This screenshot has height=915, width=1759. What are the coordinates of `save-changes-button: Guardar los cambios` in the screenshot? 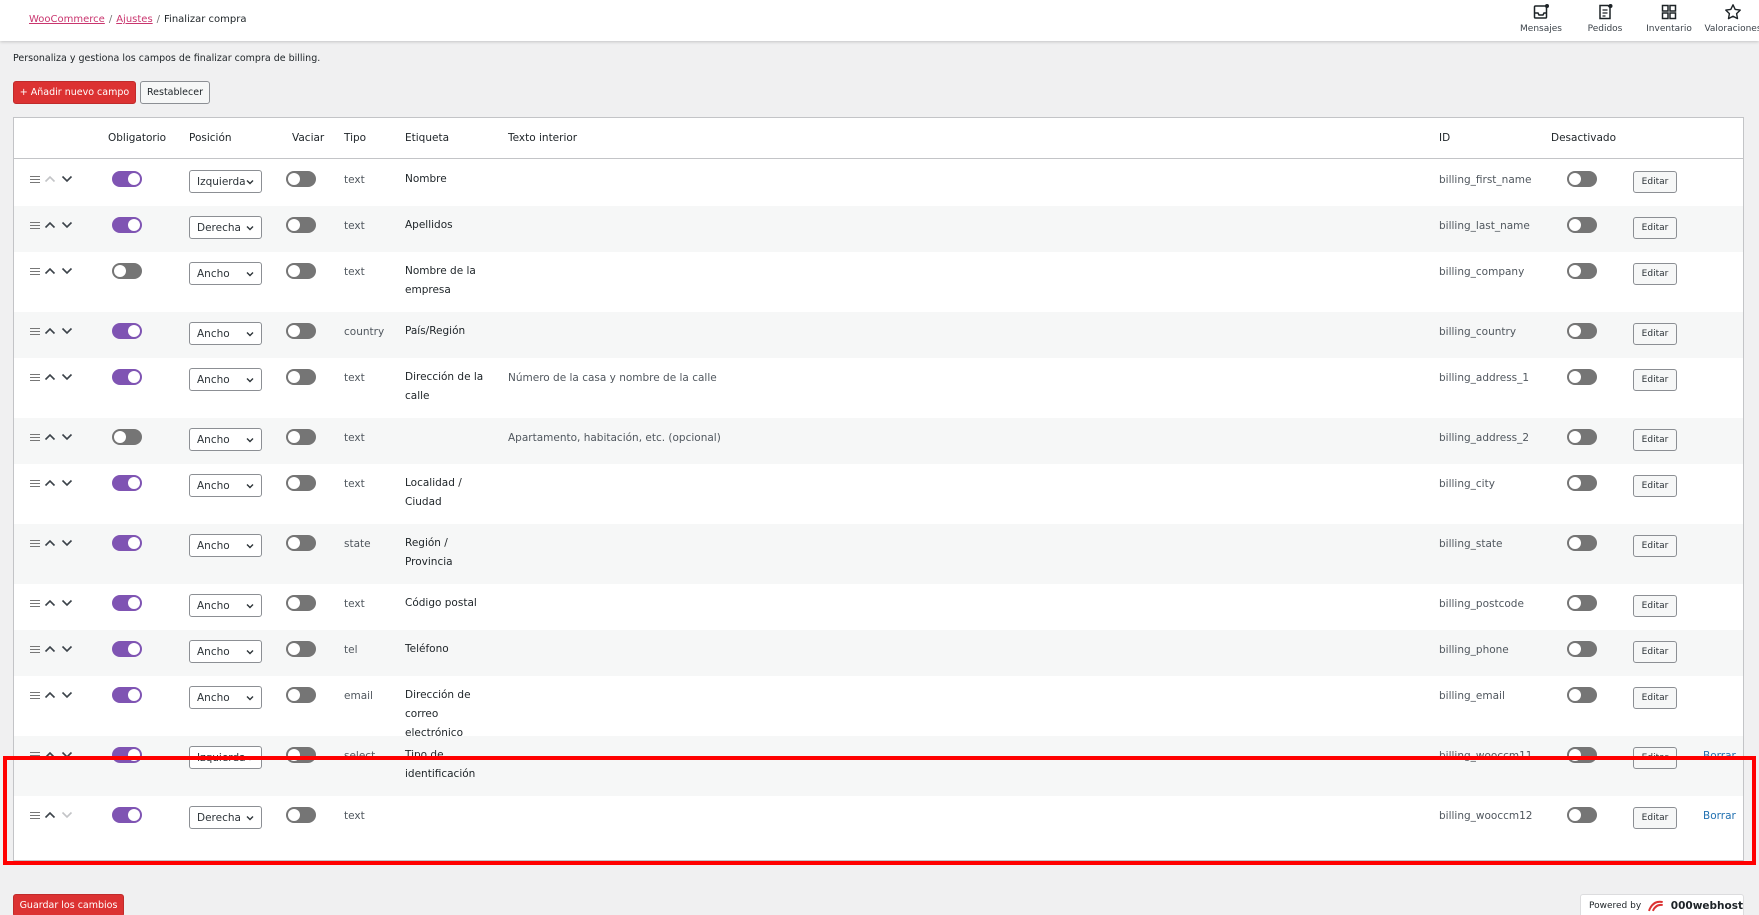 It's located at (68, 904).